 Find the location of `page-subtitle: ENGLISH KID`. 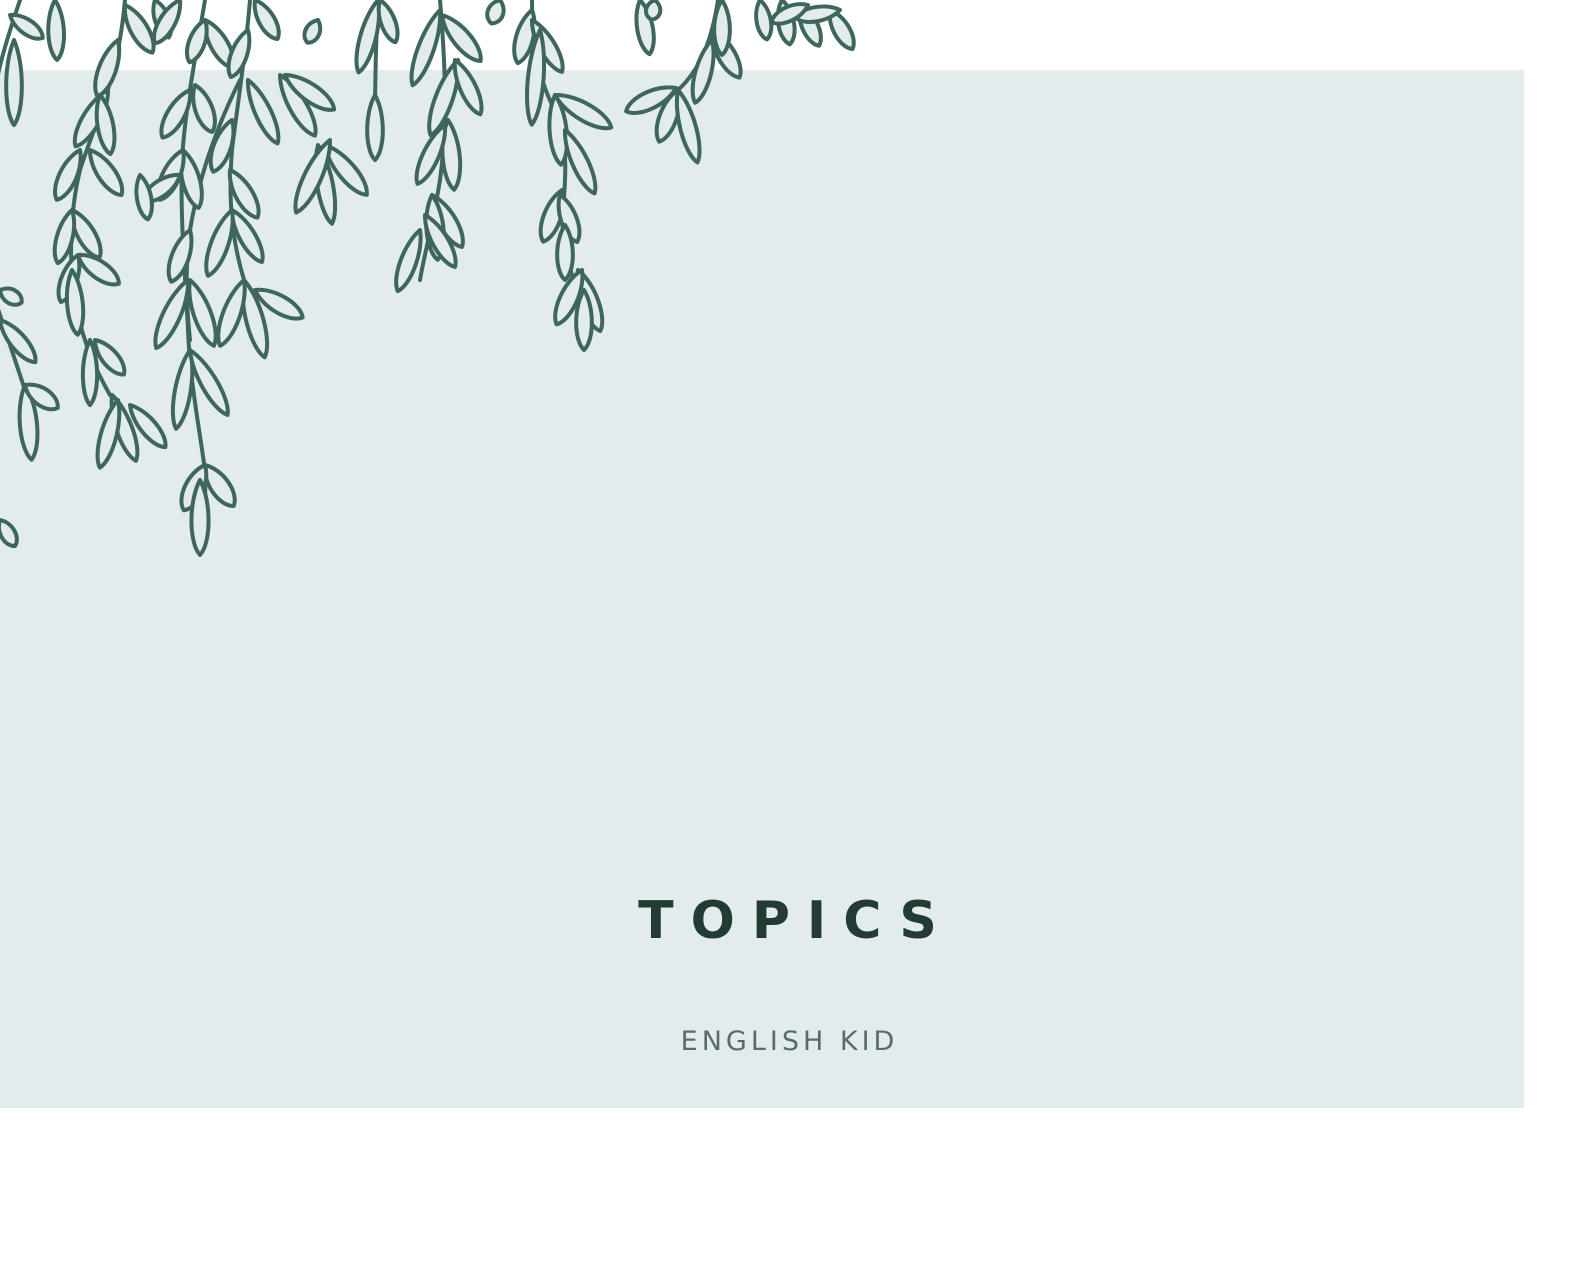

page-subtitle: ENGLISH KID is located at coordinates (789, 1041).